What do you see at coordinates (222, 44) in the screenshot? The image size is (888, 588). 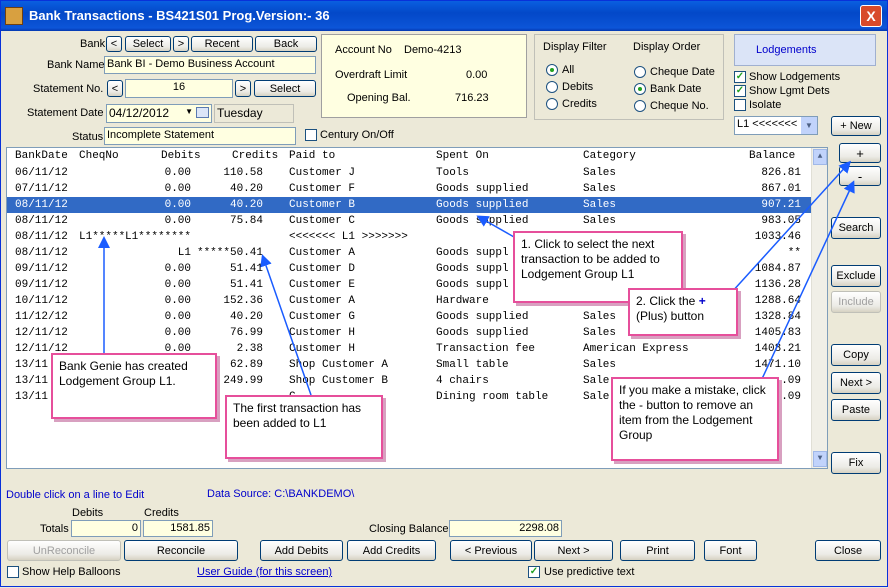 I see `bank-recent-button: Recent` at bounding box center [222, 44].